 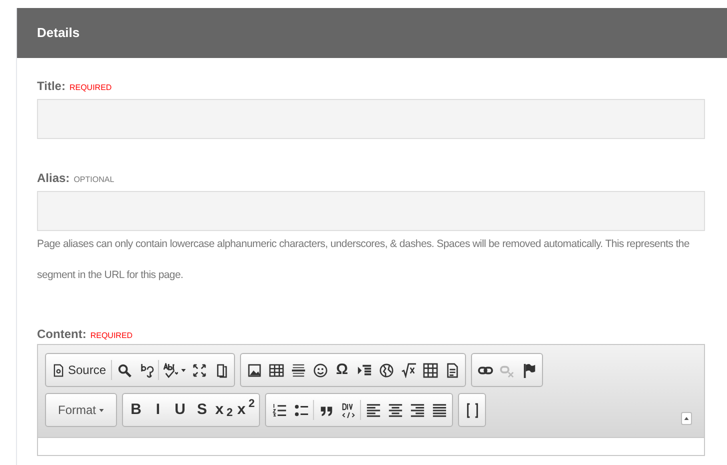 What do you see at coordinates (246, 410) in the screenshot?
I see `toolbar-button: x$^{2}$` at bounding box center [246, 410].